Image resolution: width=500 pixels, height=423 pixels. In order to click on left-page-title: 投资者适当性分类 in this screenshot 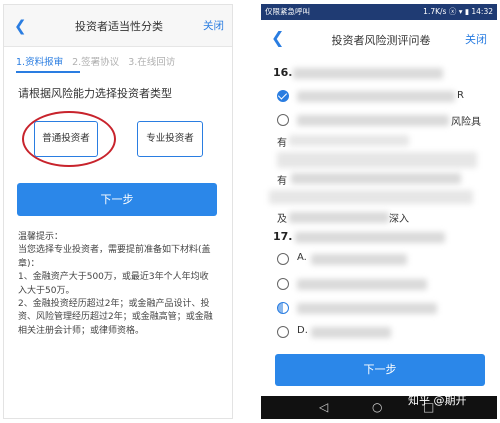, I will do `click(119, 26)`.